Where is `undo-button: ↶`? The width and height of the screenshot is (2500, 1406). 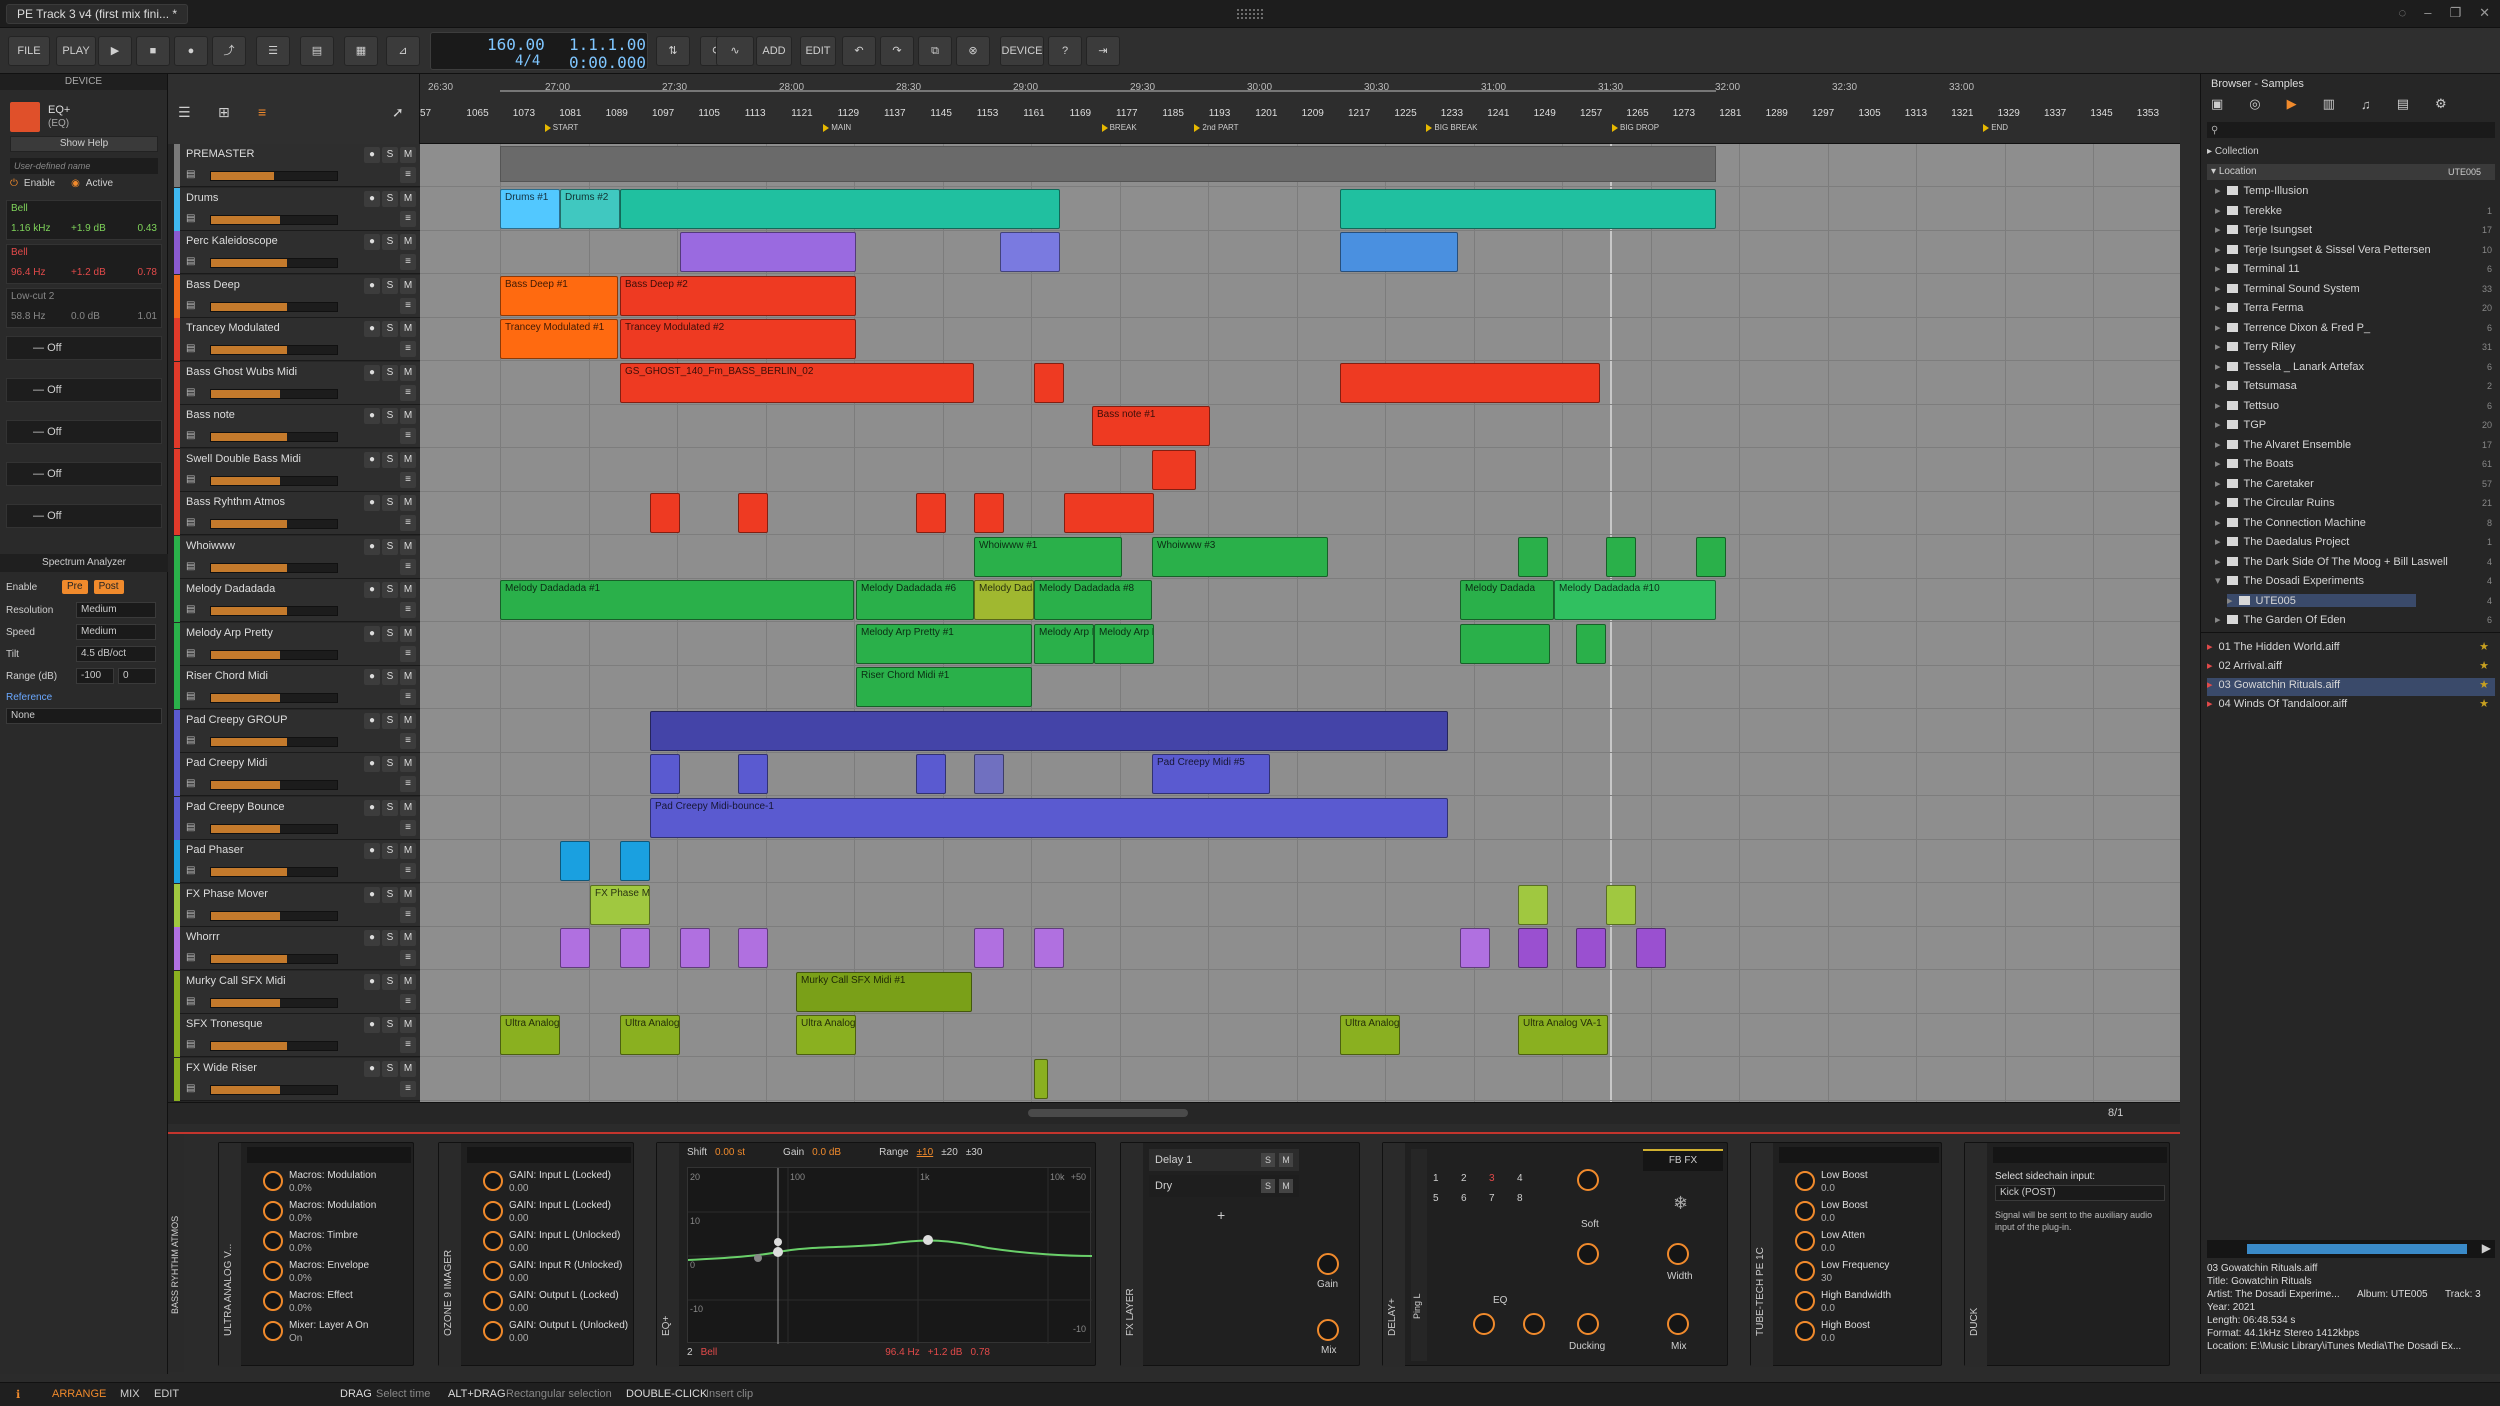 undo-button: ↶ is located at coordinates (859, 51).